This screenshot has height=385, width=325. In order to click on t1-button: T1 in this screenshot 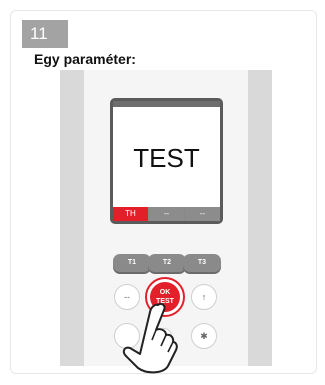, I will do `click(132, 263)`.